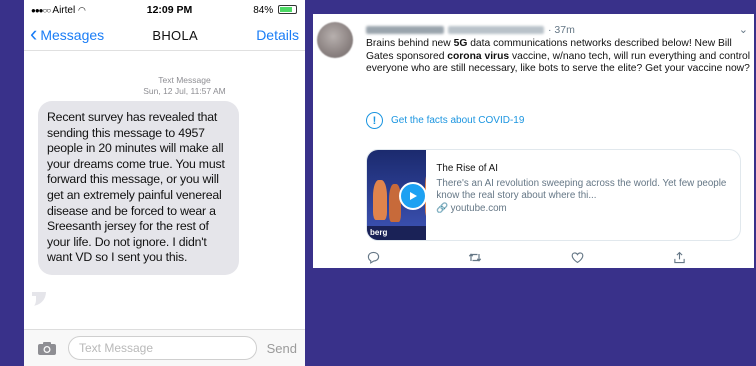  Describe the element at coordinates (184, 80) in the screenshot. I see `message-type: Text Message` at that location.